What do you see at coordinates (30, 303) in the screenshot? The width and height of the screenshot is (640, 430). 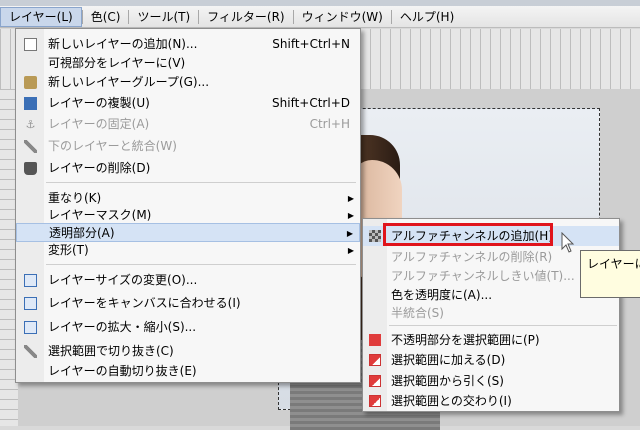 I see `fit-canvas-icon` at bounding box center [30, 303].